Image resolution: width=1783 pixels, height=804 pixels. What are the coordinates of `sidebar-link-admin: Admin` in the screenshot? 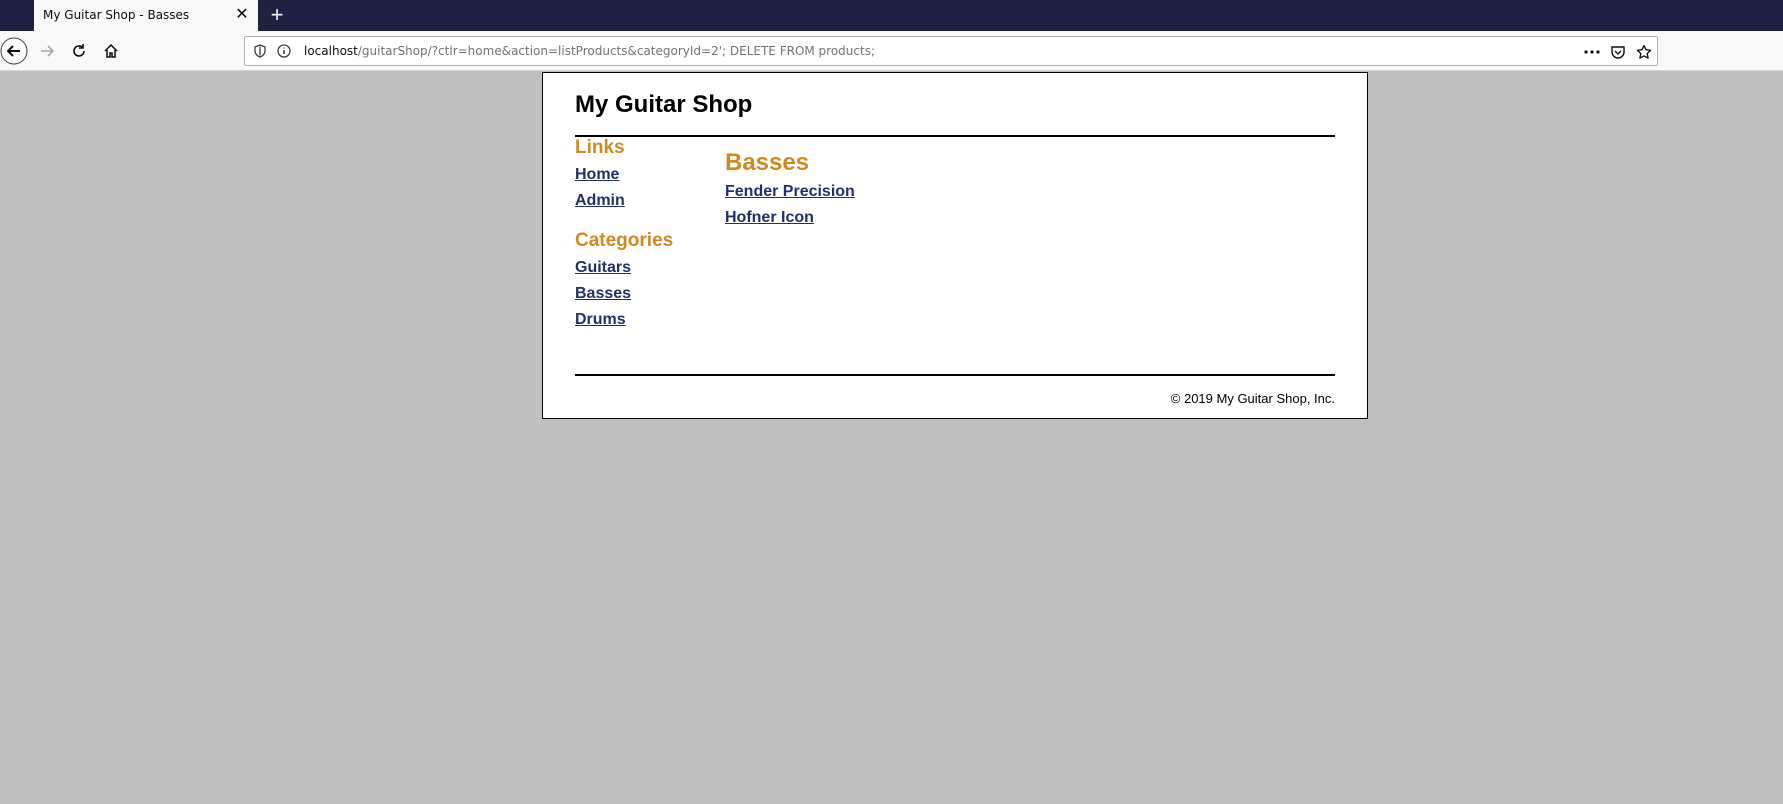 It's located at (600, 201).